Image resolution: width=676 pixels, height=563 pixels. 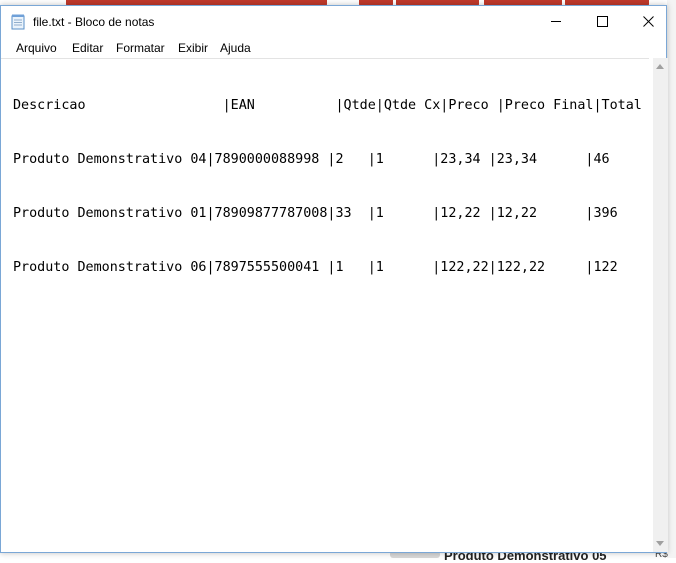 I want to click on minimize-button, so click(x=556, y=21).